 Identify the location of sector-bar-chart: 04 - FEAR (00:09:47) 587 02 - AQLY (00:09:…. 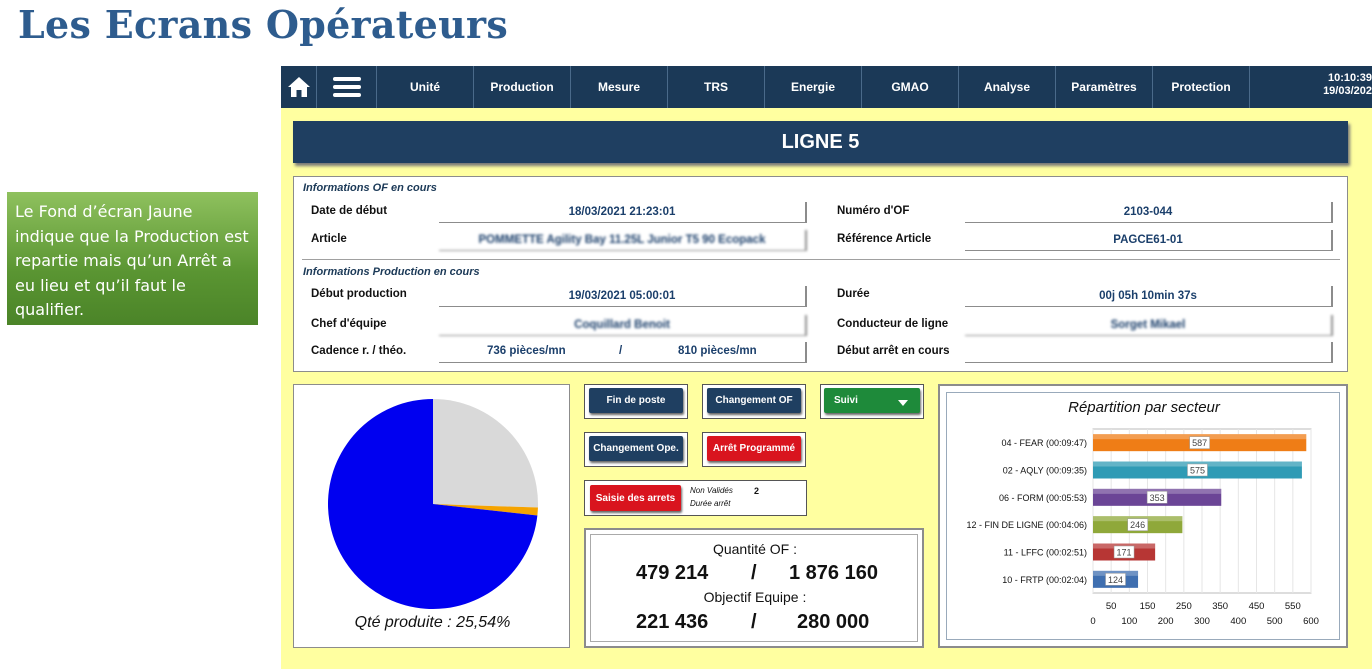
(1142, 527).